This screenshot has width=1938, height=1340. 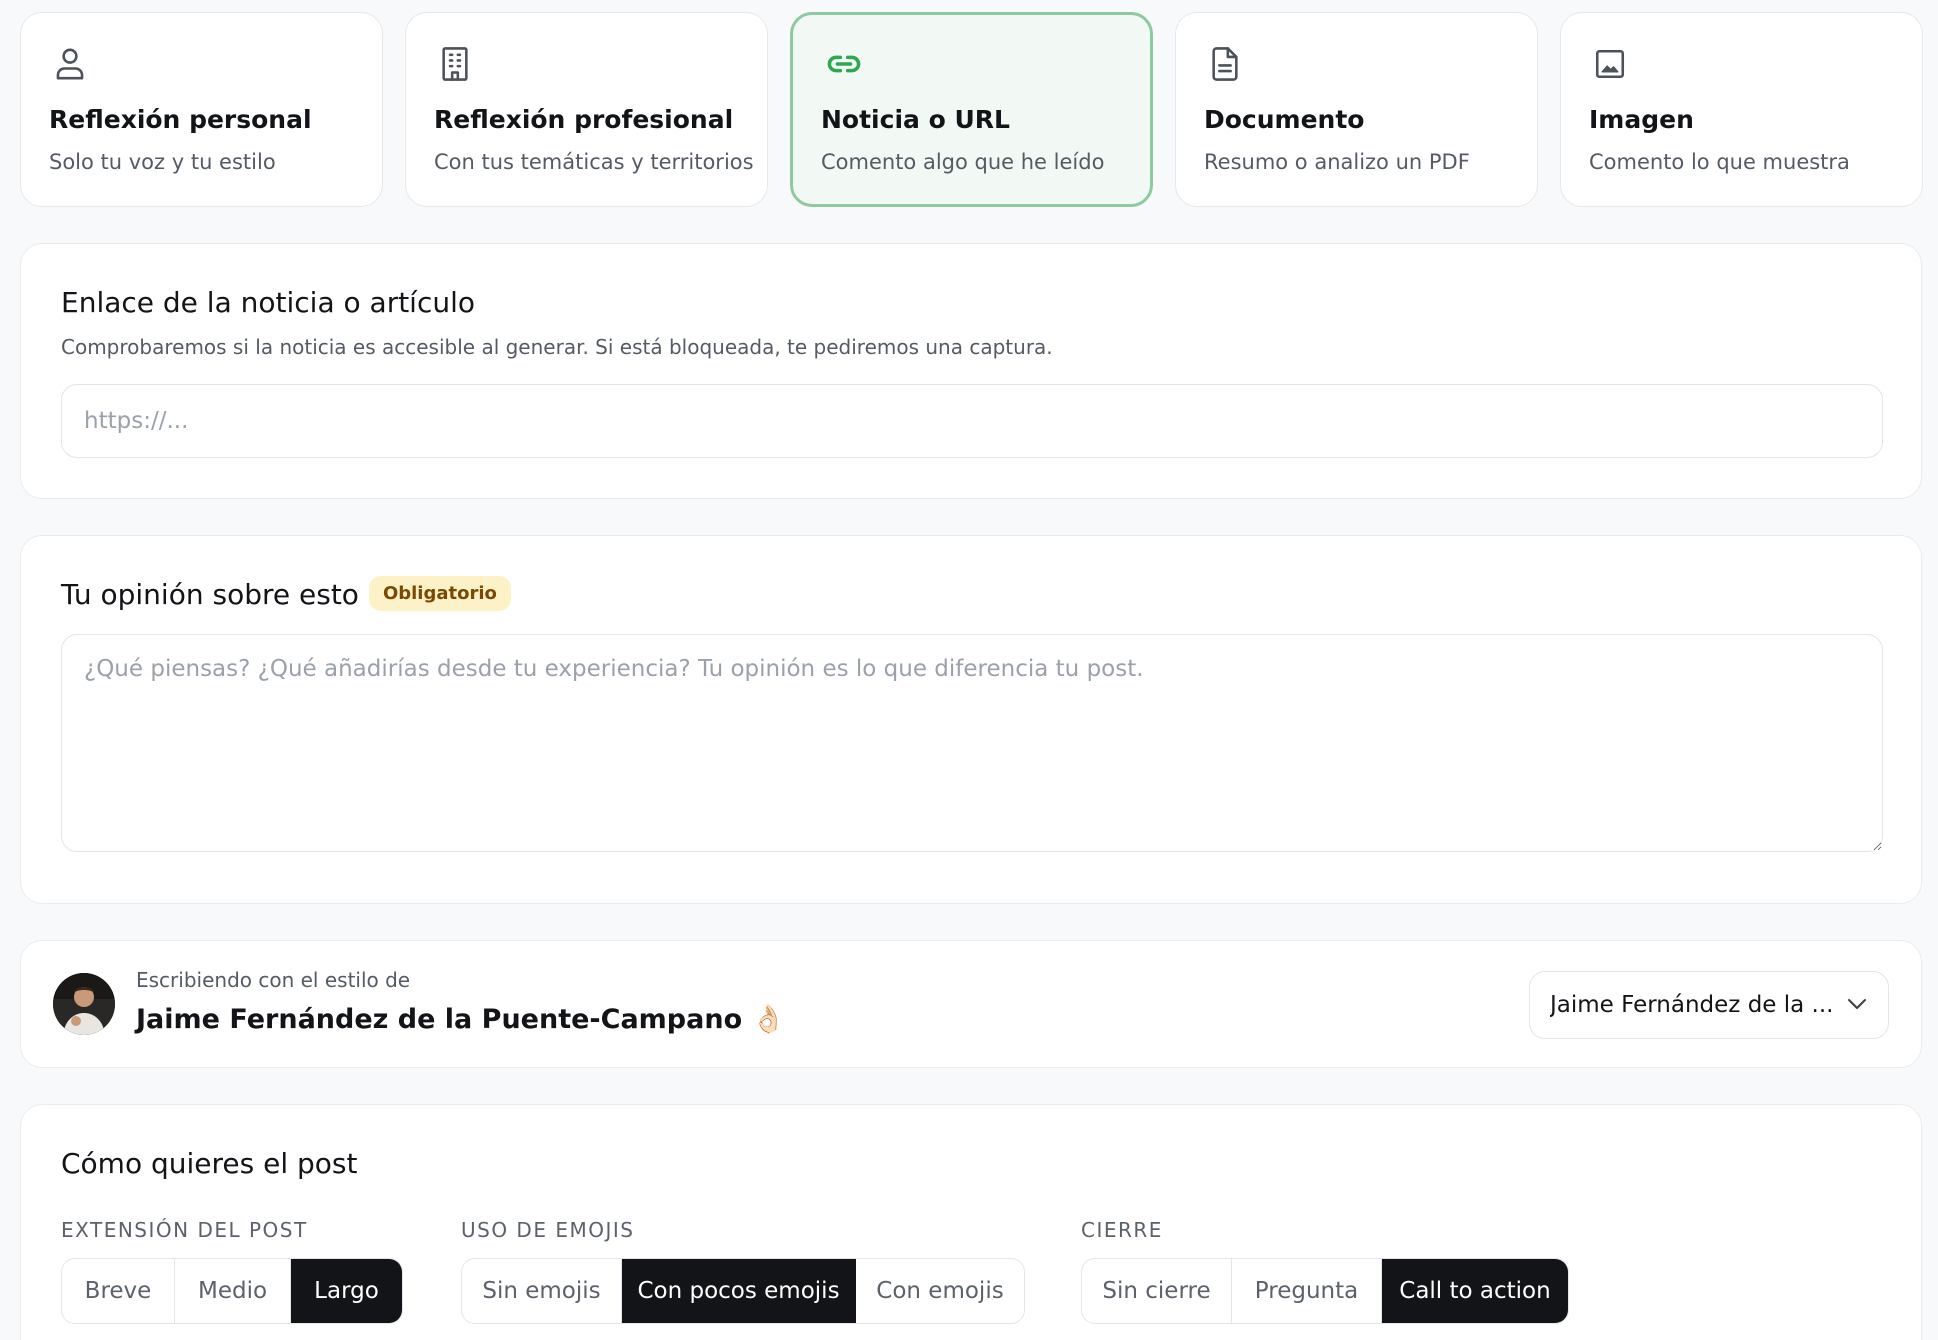 I want to click on mode-card-documento: Documento Resumo o analizo un PDF, so click(x=1356, y=109).